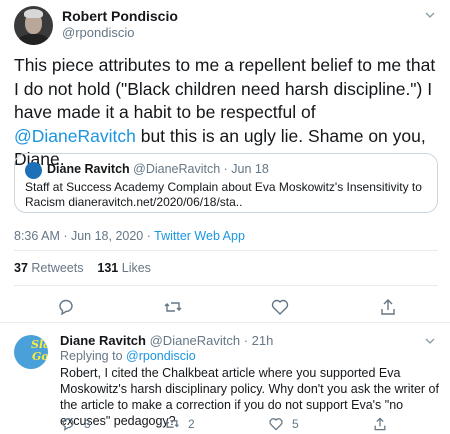 The image size is (450, 434). What do you see at coordinates (107, 268) in the screenshot?
I see `likes-count: 131` at bounding box center [107, 268].